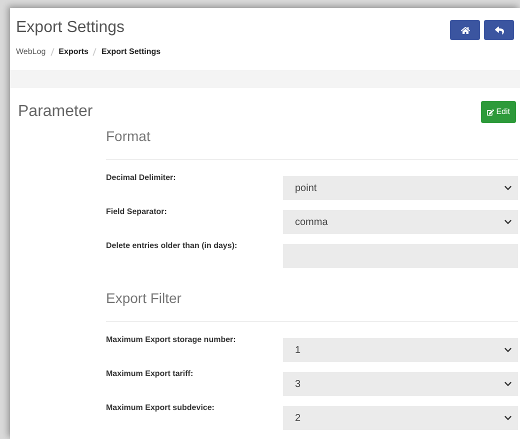  I want to click on field-label: Maximum Export storage number:, so click(171, 340).